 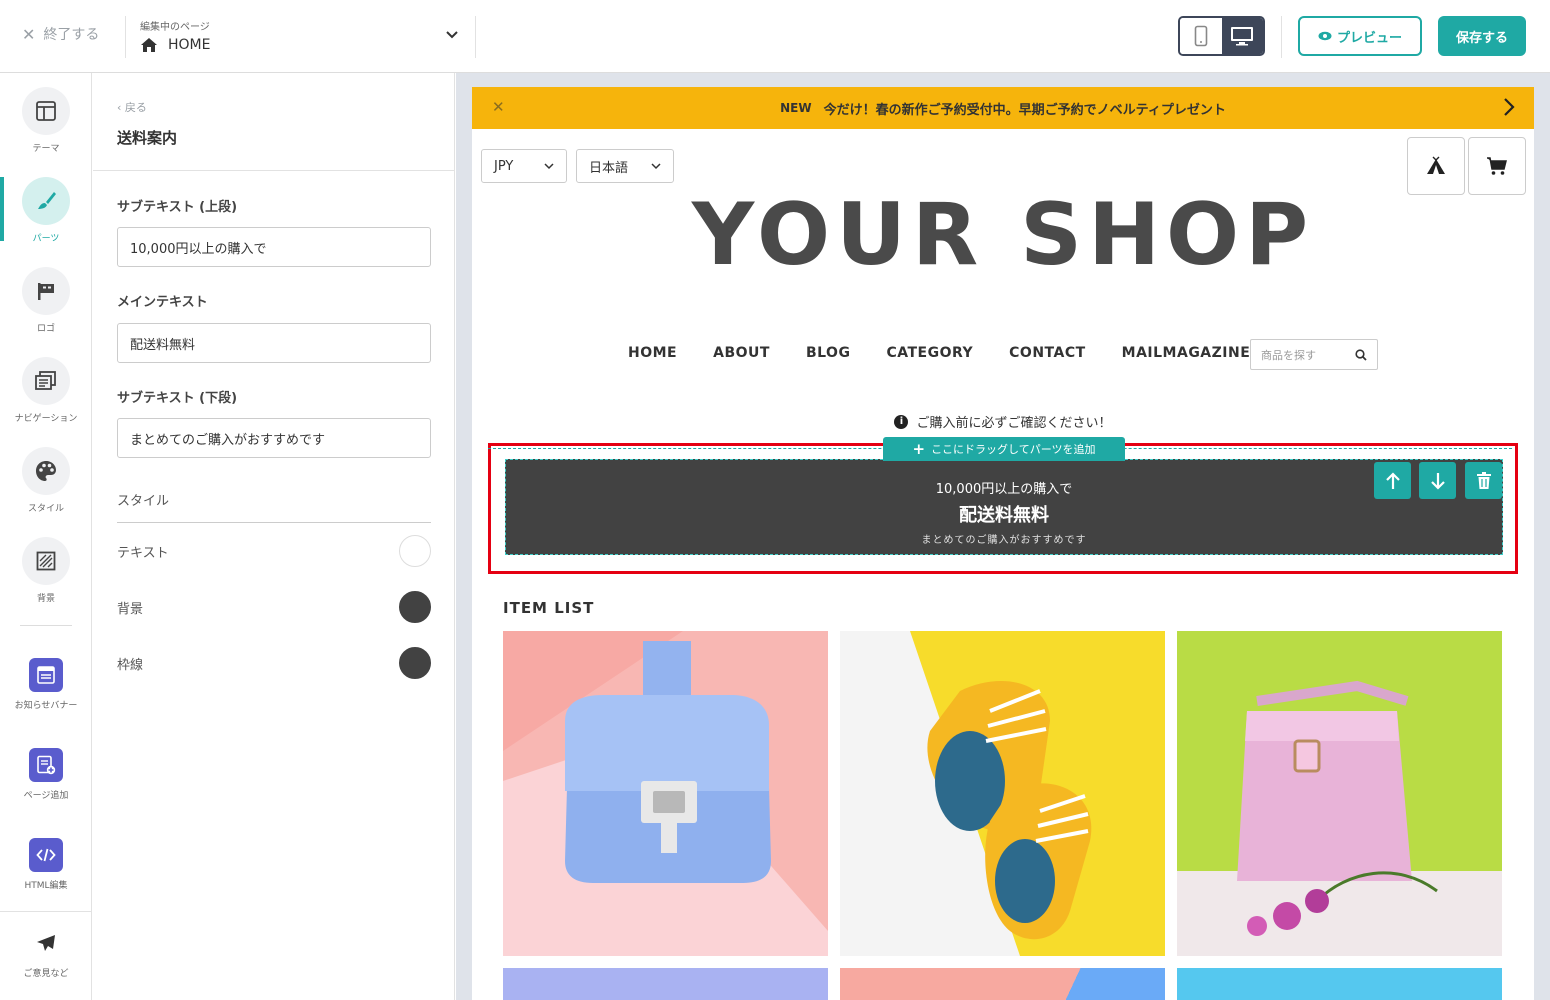 I want to click on field-label-sub-top: サブテキスト (上段), so click(x=177, y=207).